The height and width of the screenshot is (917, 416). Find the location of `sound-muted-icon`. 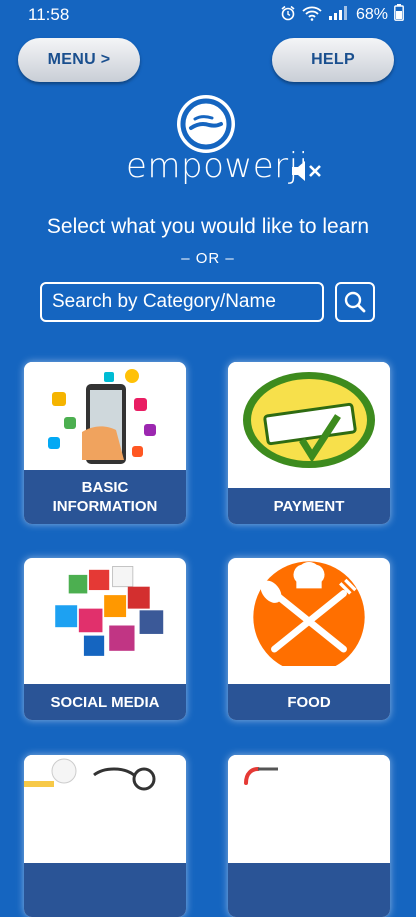

sound-muted-icon is located at coordinates (307, 171).